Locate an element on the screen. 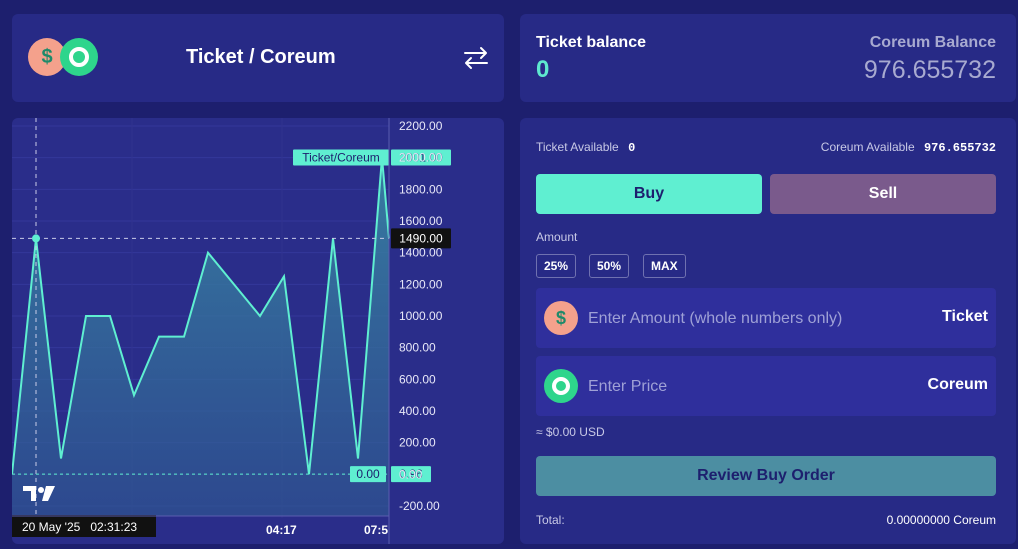  total-value: 0.00000000 Coreum is located at coordinates (941, 520).